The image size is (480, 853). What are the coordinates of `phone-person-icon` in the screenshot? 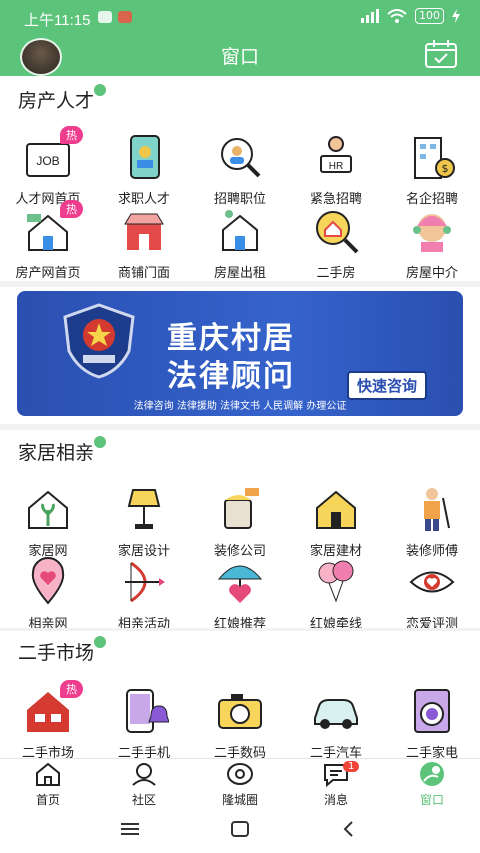 It's located at (144, 157).